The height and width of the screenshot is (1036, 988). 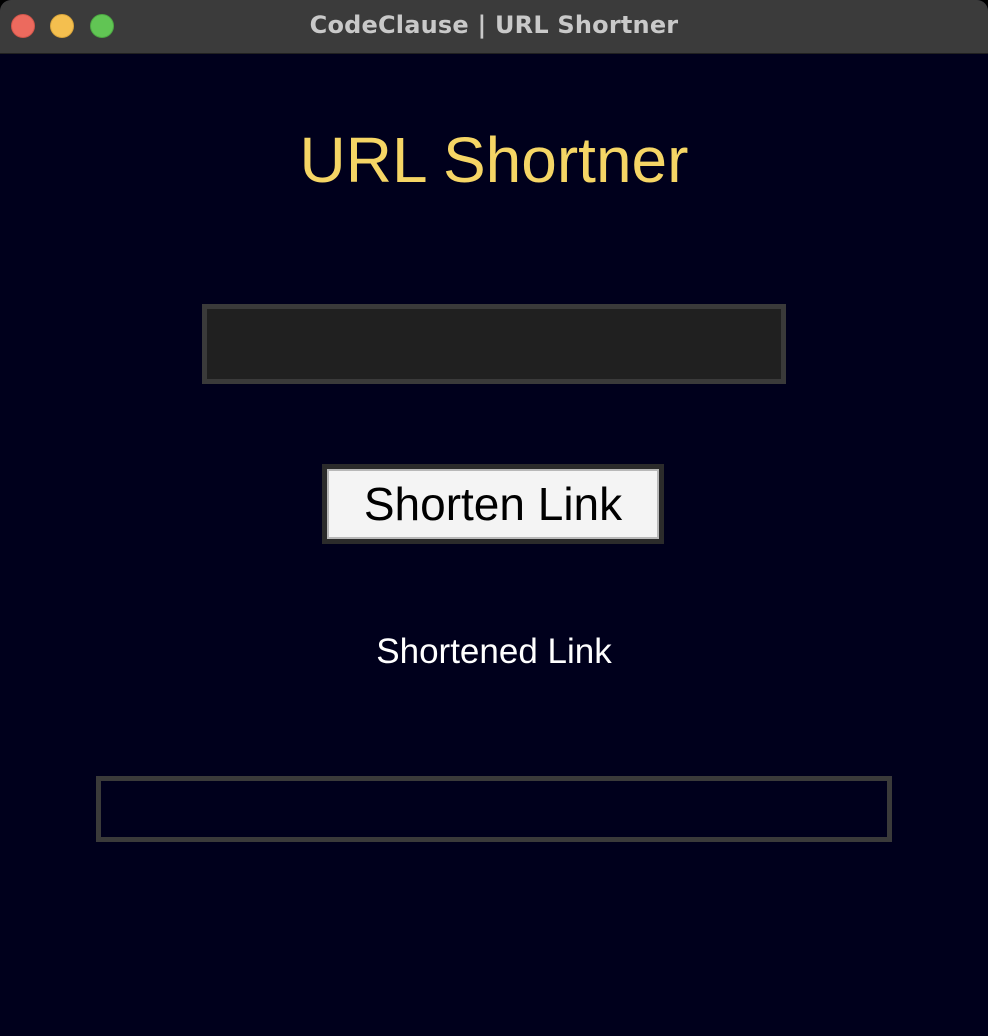 I want to click on title-bar: CodeClause | URL Shortner, so click(x=494, y=27).